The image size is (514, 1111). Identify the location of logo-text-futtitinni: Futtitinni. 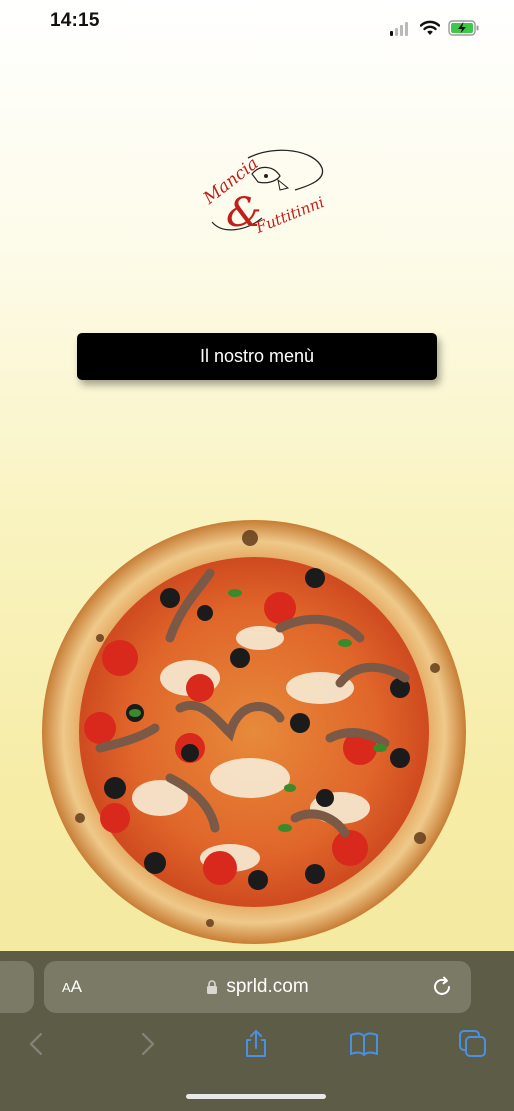
(289, 215).